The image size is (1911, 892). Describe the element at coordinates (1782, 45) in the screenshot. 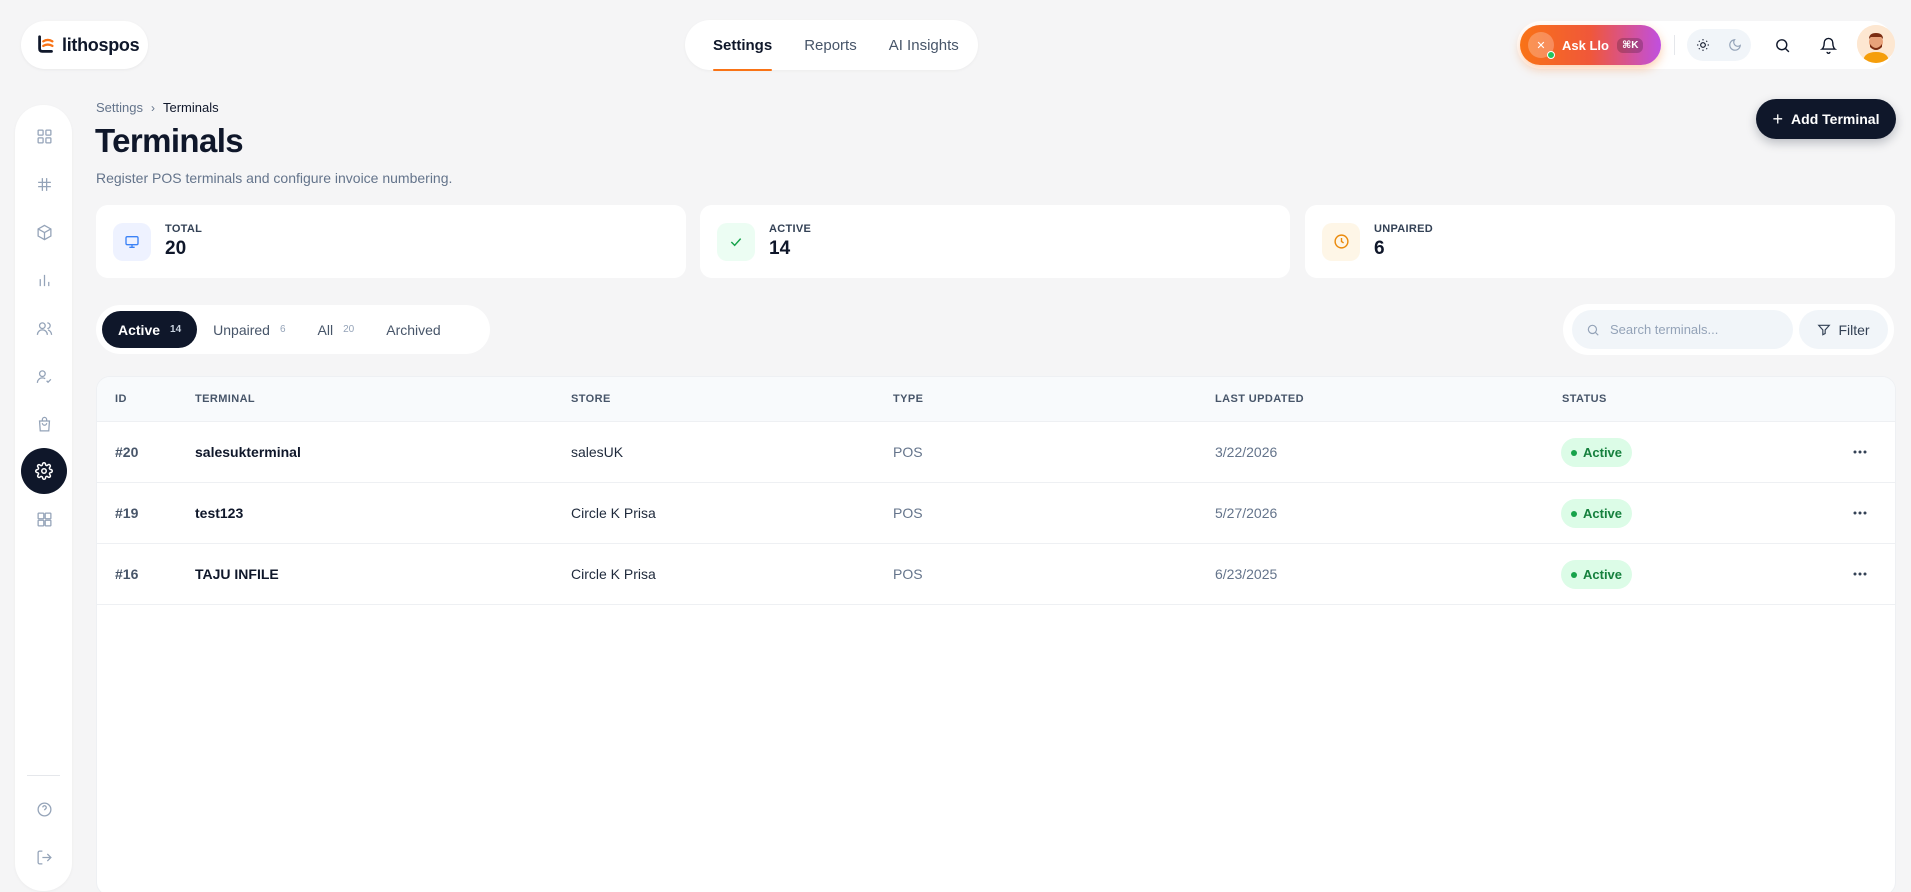

I see `search-icon` at that location.